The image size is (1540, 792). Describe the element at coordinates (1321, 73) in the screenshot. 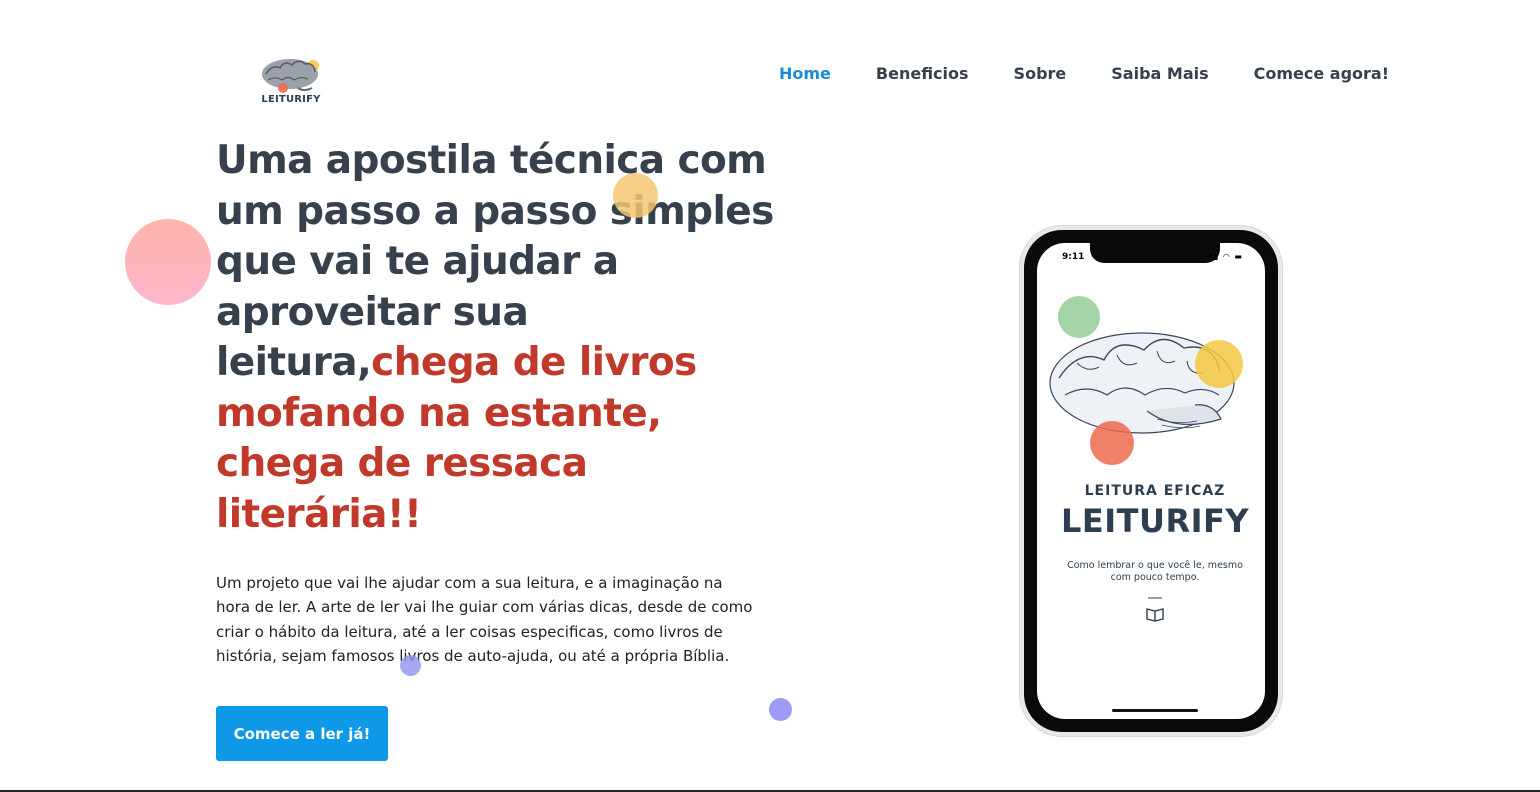

I see `nav-comece-agora: Comece agora!` at that location.